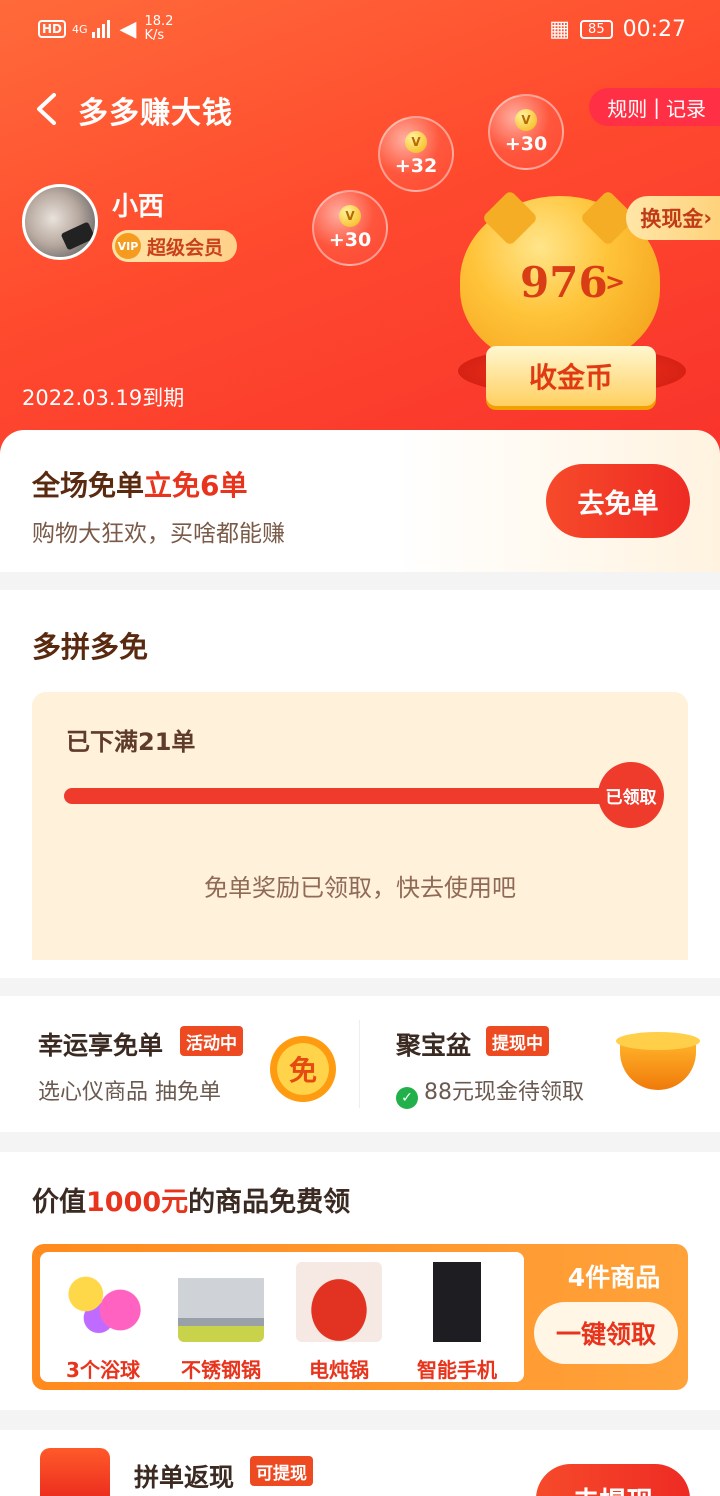  I want to click on goods-item: 3个浴球, so click(103, 1322).